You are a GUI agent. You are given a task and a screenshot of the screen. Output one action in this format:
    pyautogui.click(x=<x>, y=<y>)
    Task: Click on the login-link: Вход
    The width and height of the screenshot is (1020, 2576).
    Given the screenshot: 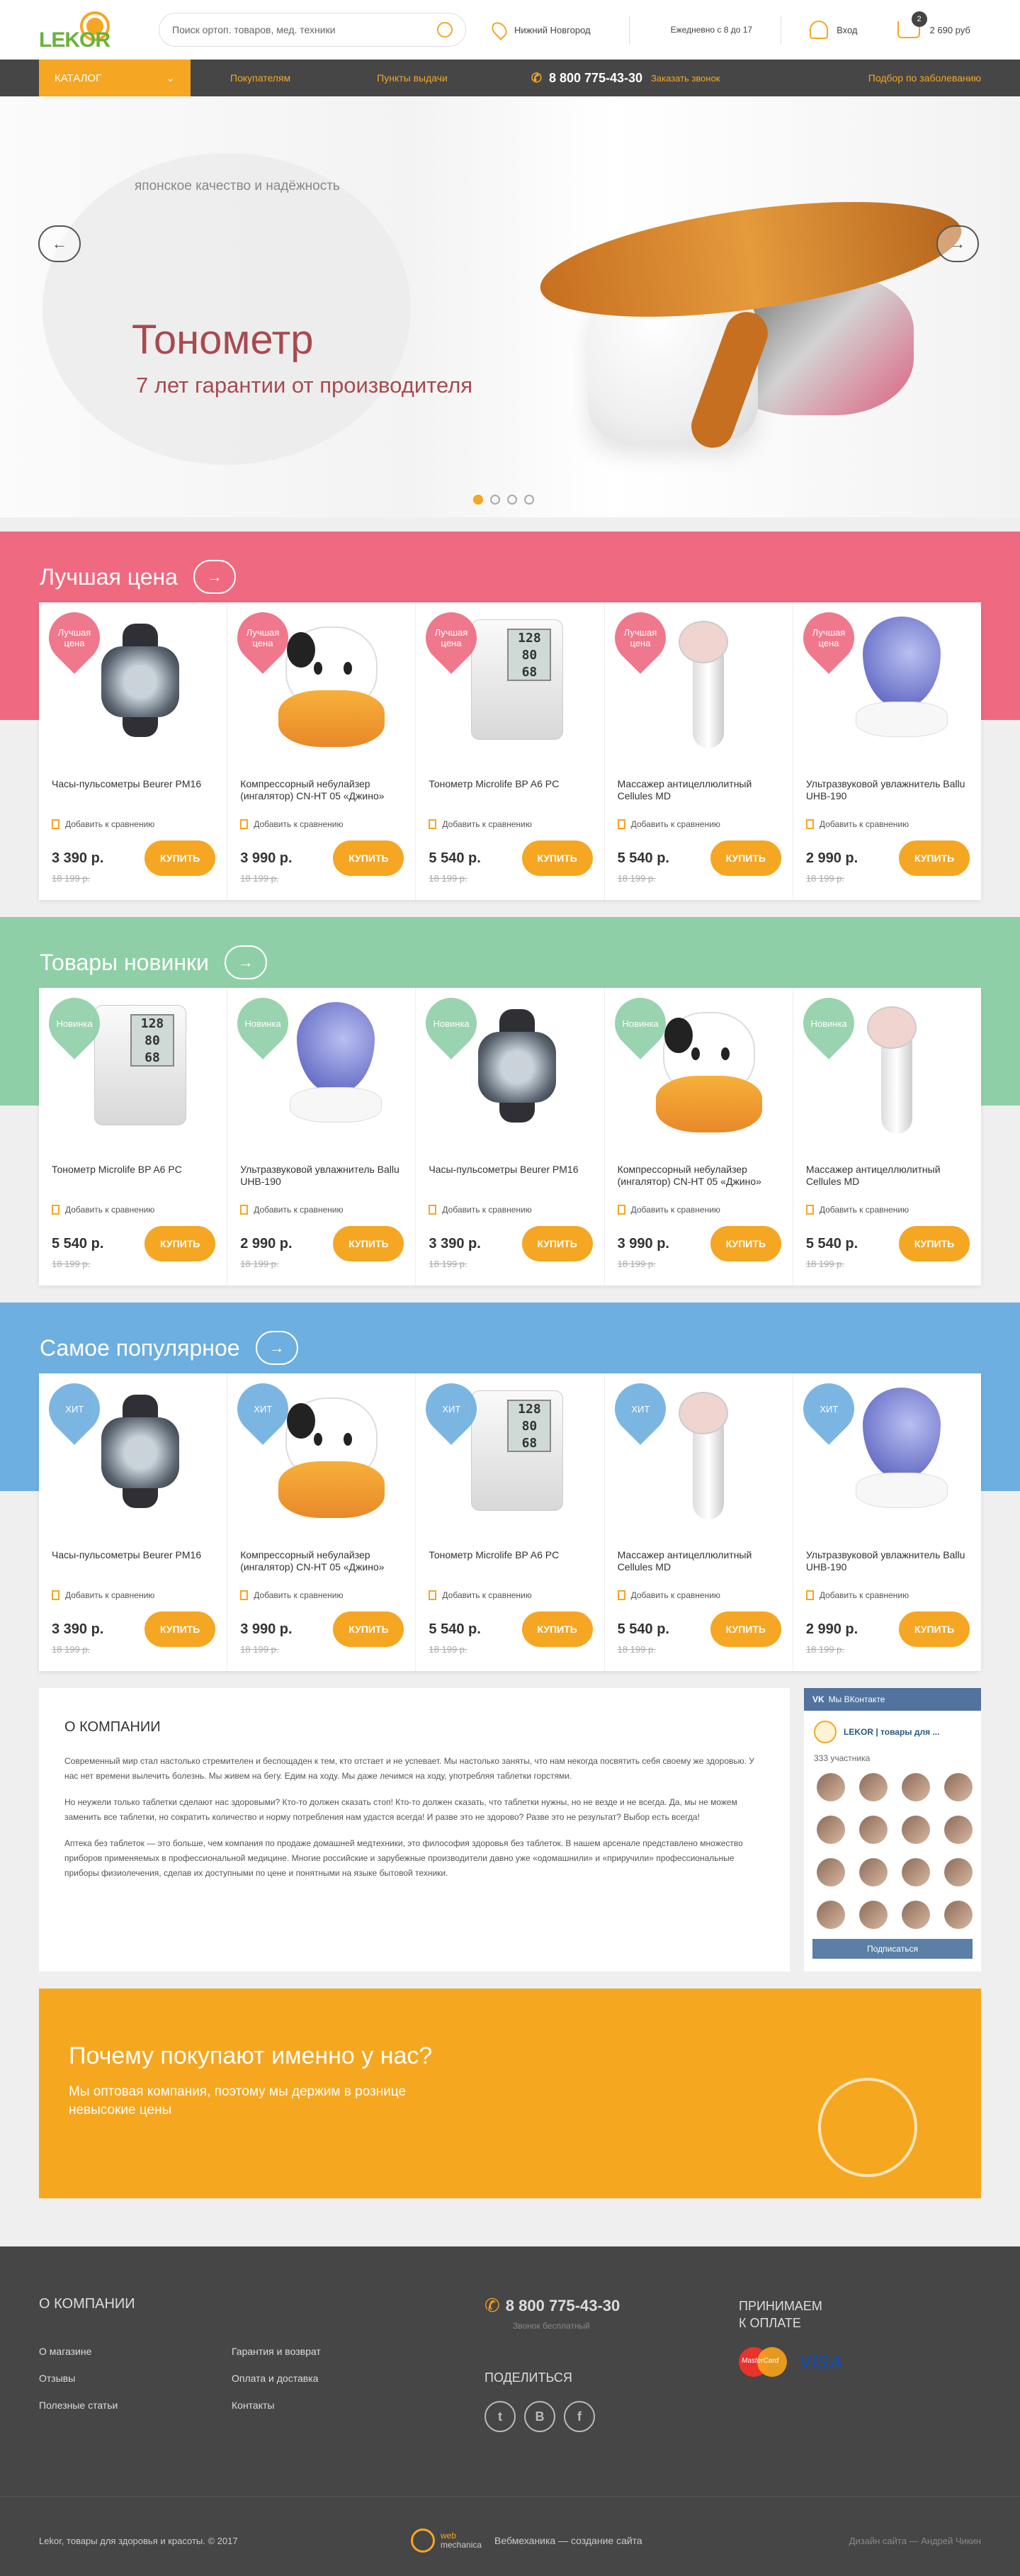 What is the action you would take?
    pyautogui.click(x=834, y=30)
    